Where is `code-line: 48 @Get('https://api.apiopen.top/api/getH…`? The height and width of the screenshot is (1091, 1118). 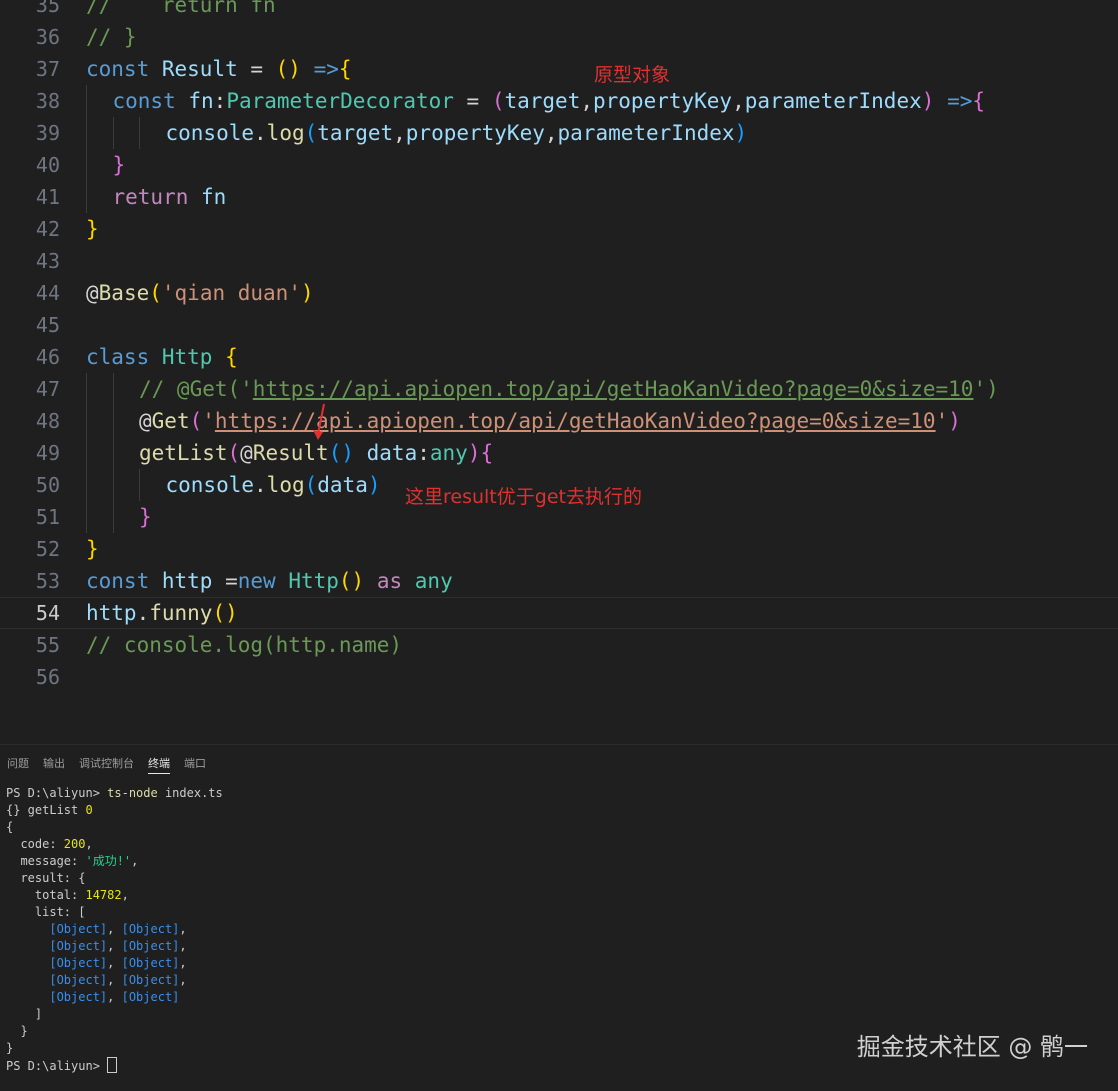
code-line: 48 @Get('https://api.apiopen.top/api/getH… is located at coordinates (559, 421).